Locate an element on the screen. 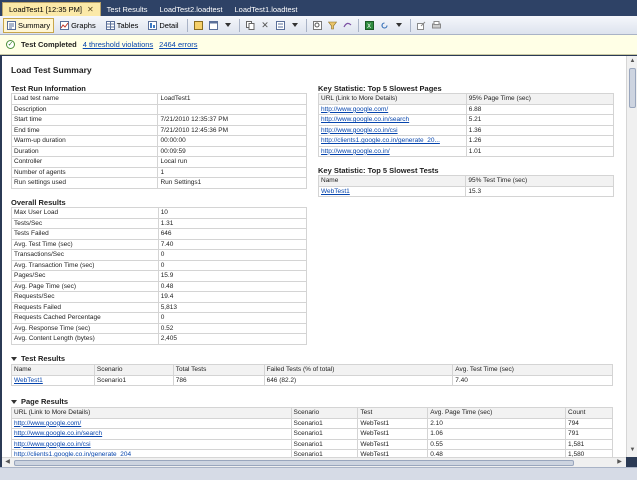 The height and width of the screenshot is (480, 637). list-icon is located at coordinates (280, 25).